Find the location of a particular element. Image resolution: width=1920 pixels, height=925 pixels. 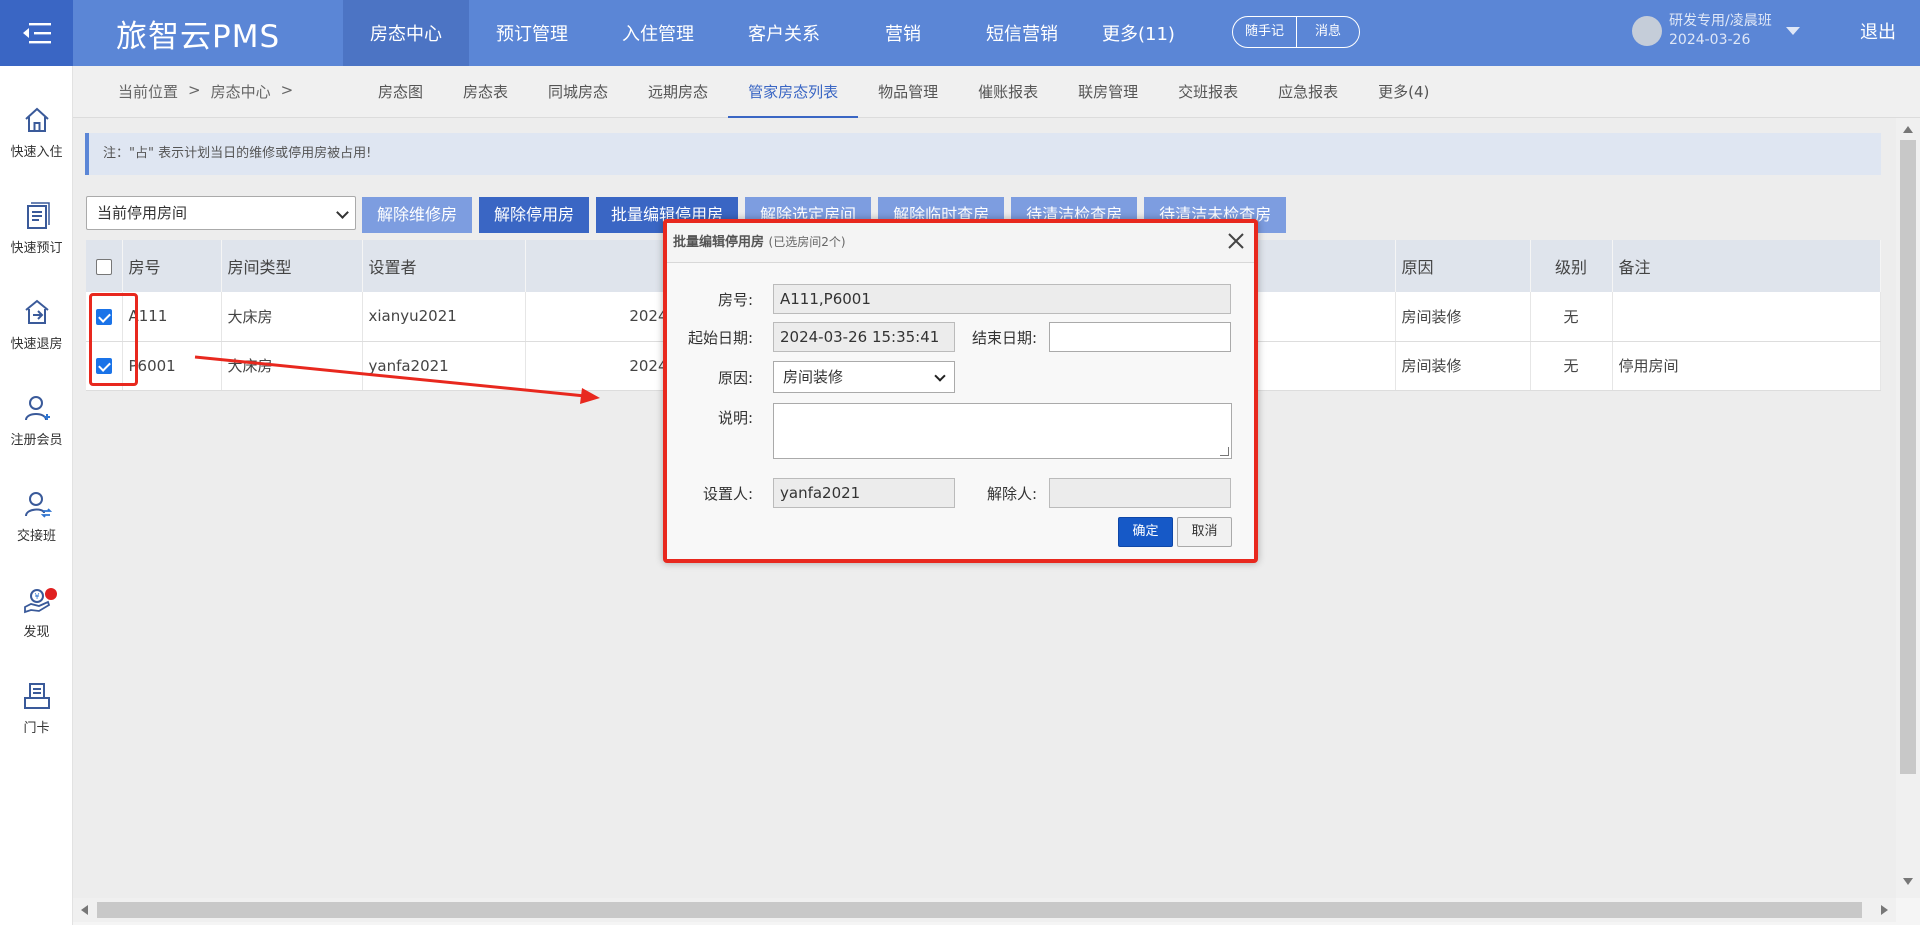

sidebar-item-label: 快速入住 is located at coordinates (36, 152).